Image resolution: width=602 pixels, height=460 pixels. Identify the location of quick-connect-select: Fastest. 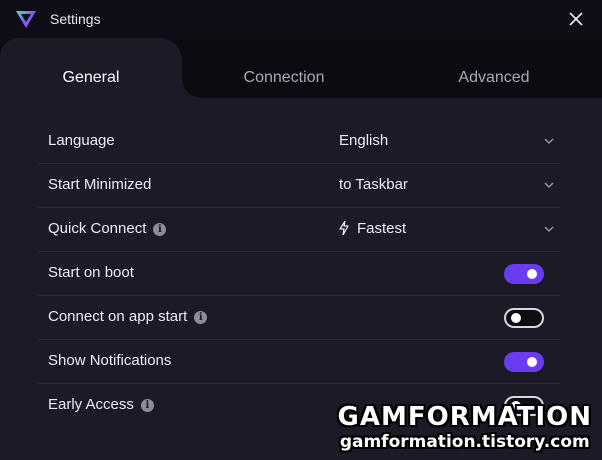
(449, 229).